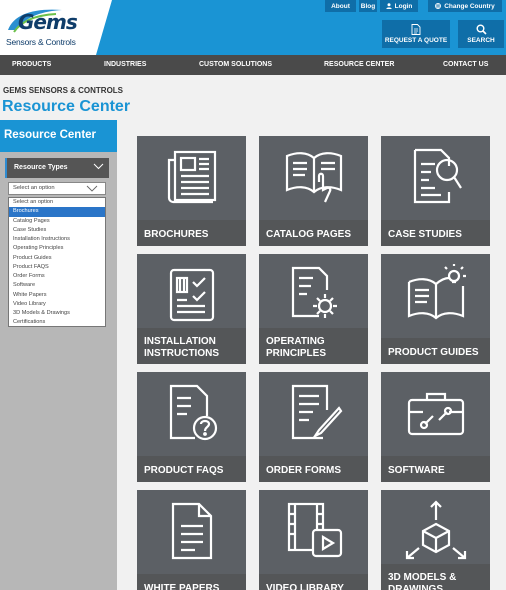  Describe the element at coordinates (359, 65) in the screenshot. I see `nav-resource-center: RESOURCE CENTER` at that location.